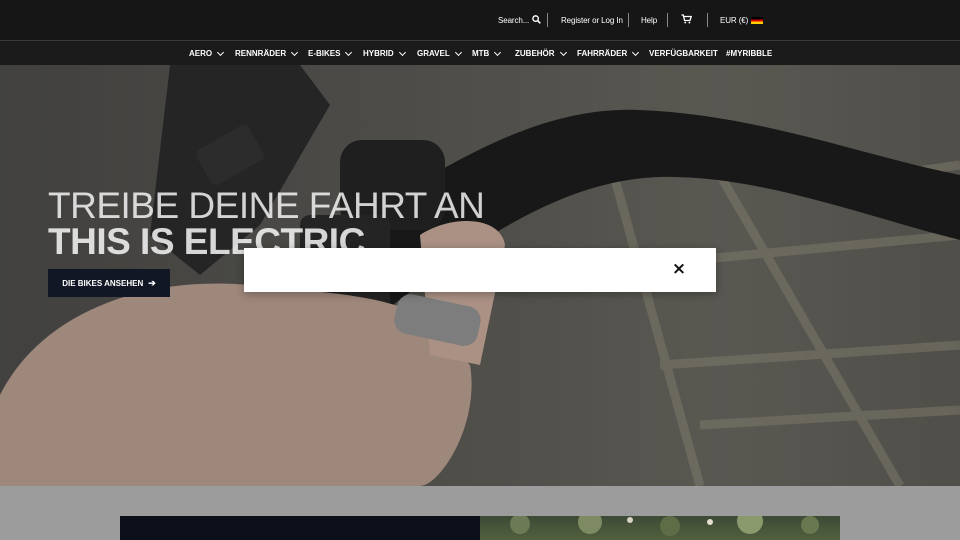 The image size is (960, 540). What do you see at coordinates (480, 513) in the screenshot?
I see `content-section` at bounding box center [480, 513].